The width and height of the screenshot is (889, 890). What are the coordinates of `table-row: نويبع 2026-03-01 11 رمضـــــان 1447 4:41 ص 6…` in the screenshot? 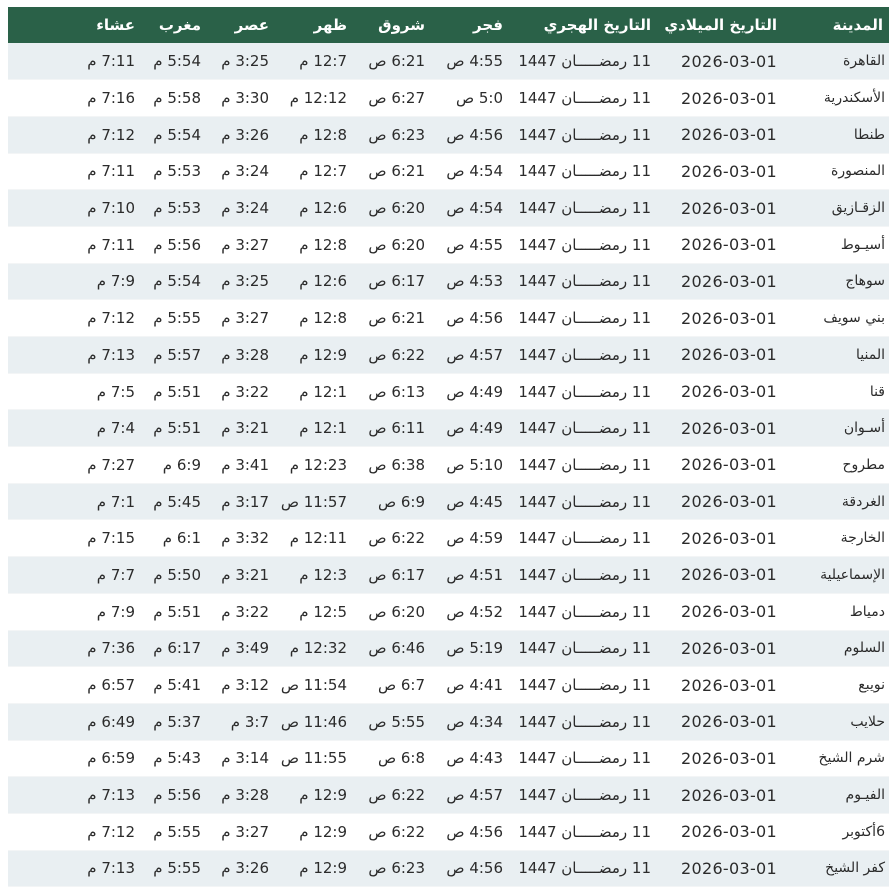 It's located at (448, 685).